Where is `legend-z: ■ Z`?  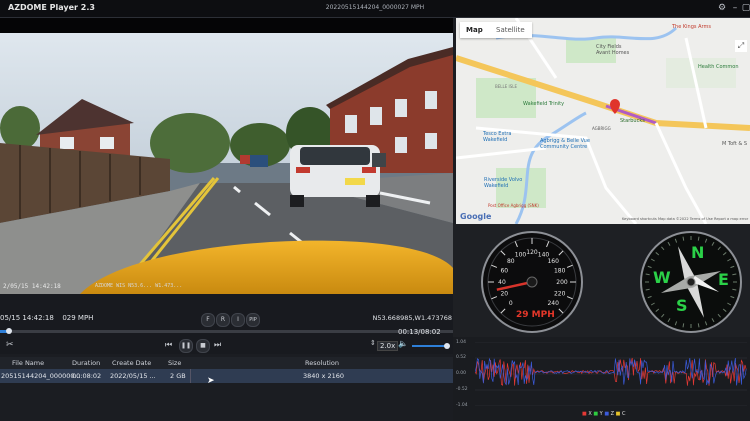
legend-z: ■ Z is located at coordinates (609, 414).